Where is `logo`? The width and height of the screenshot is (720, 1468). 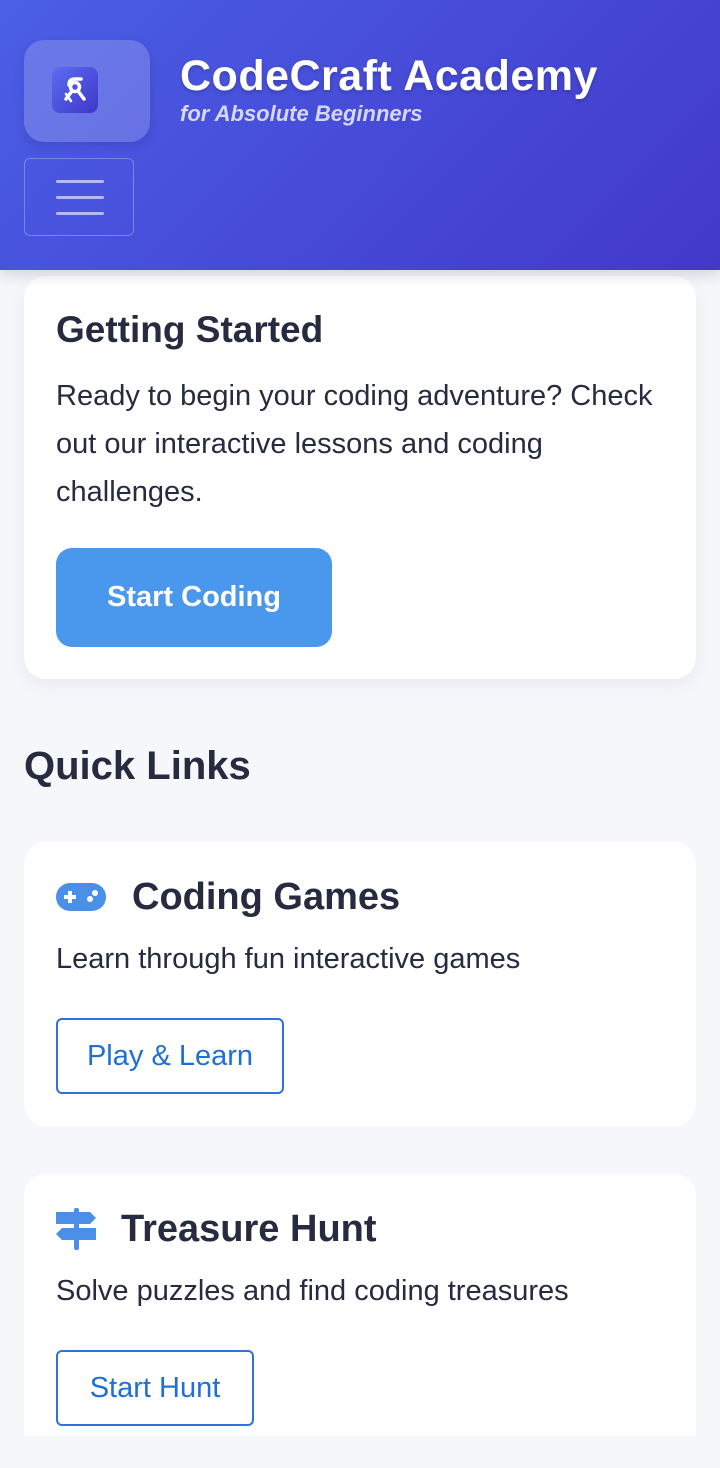 logo is located at coordinates (87, 91).